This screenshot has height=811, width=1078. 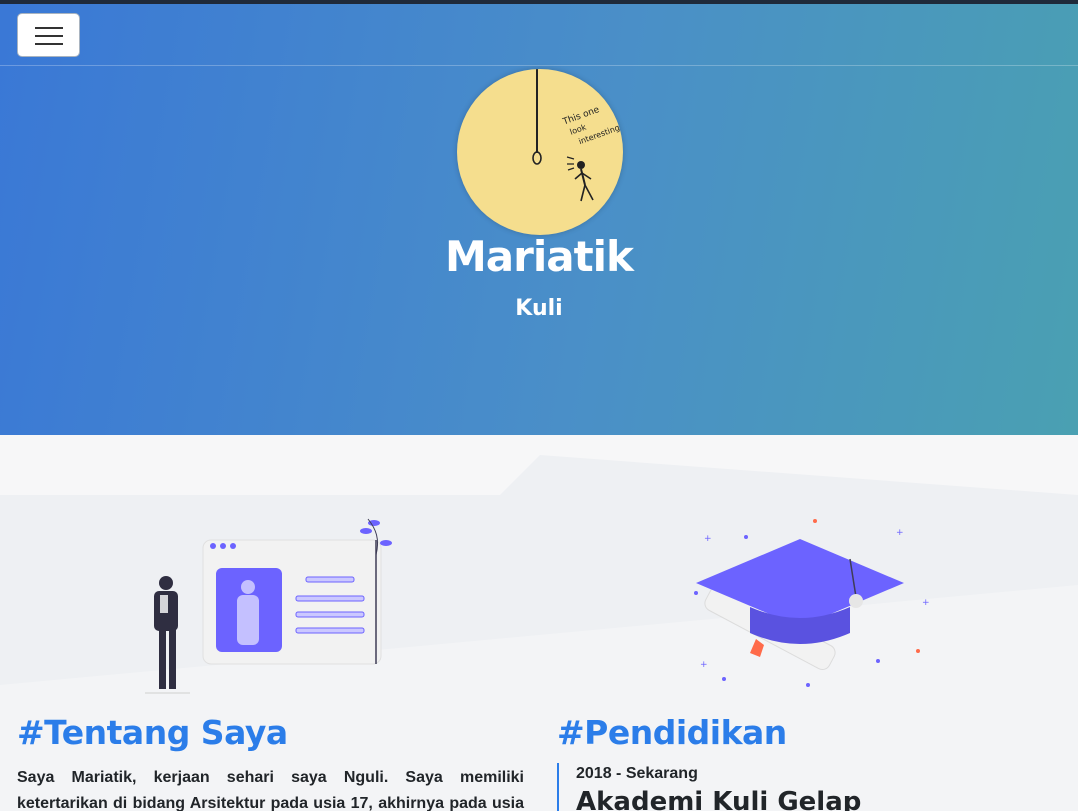 What do you see at coordinates (270, 607) in the screenshot?
I see `about-illustration` at bounding box center [270, 607].